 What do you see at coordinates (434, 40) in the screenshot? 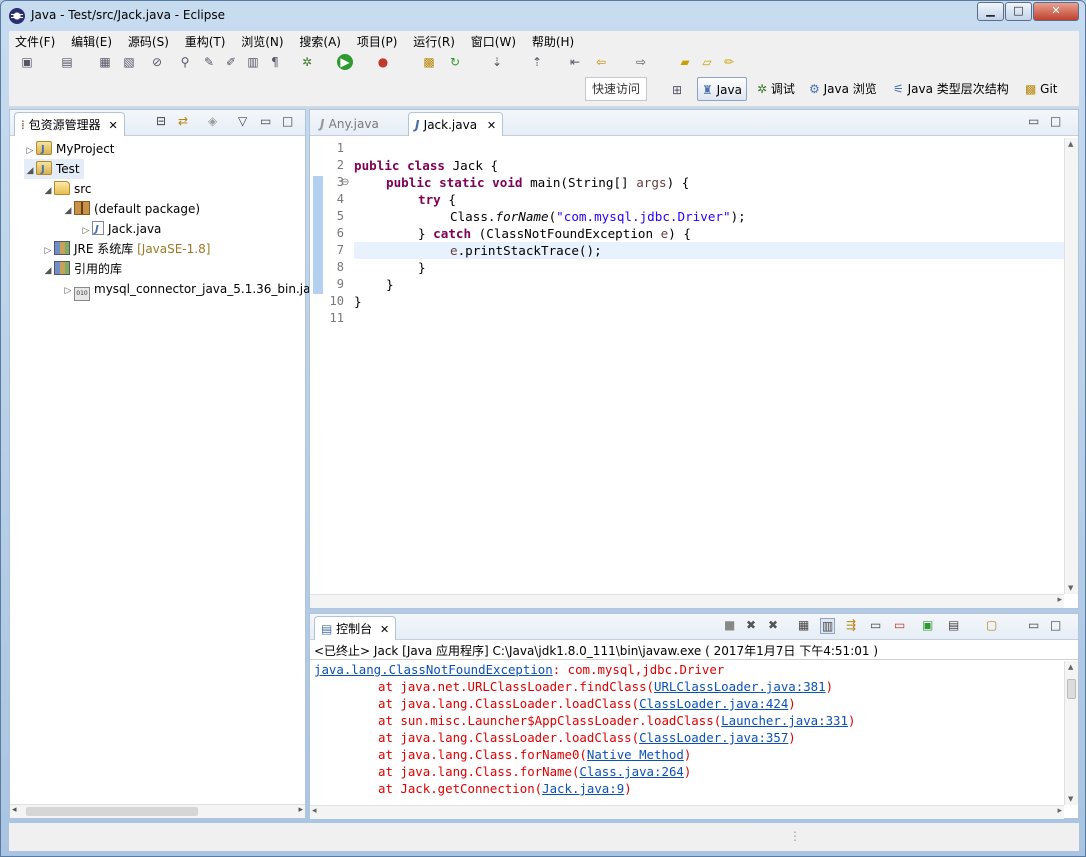
I see `menu-run: 运行(R)` at bounding box center [434, 40].